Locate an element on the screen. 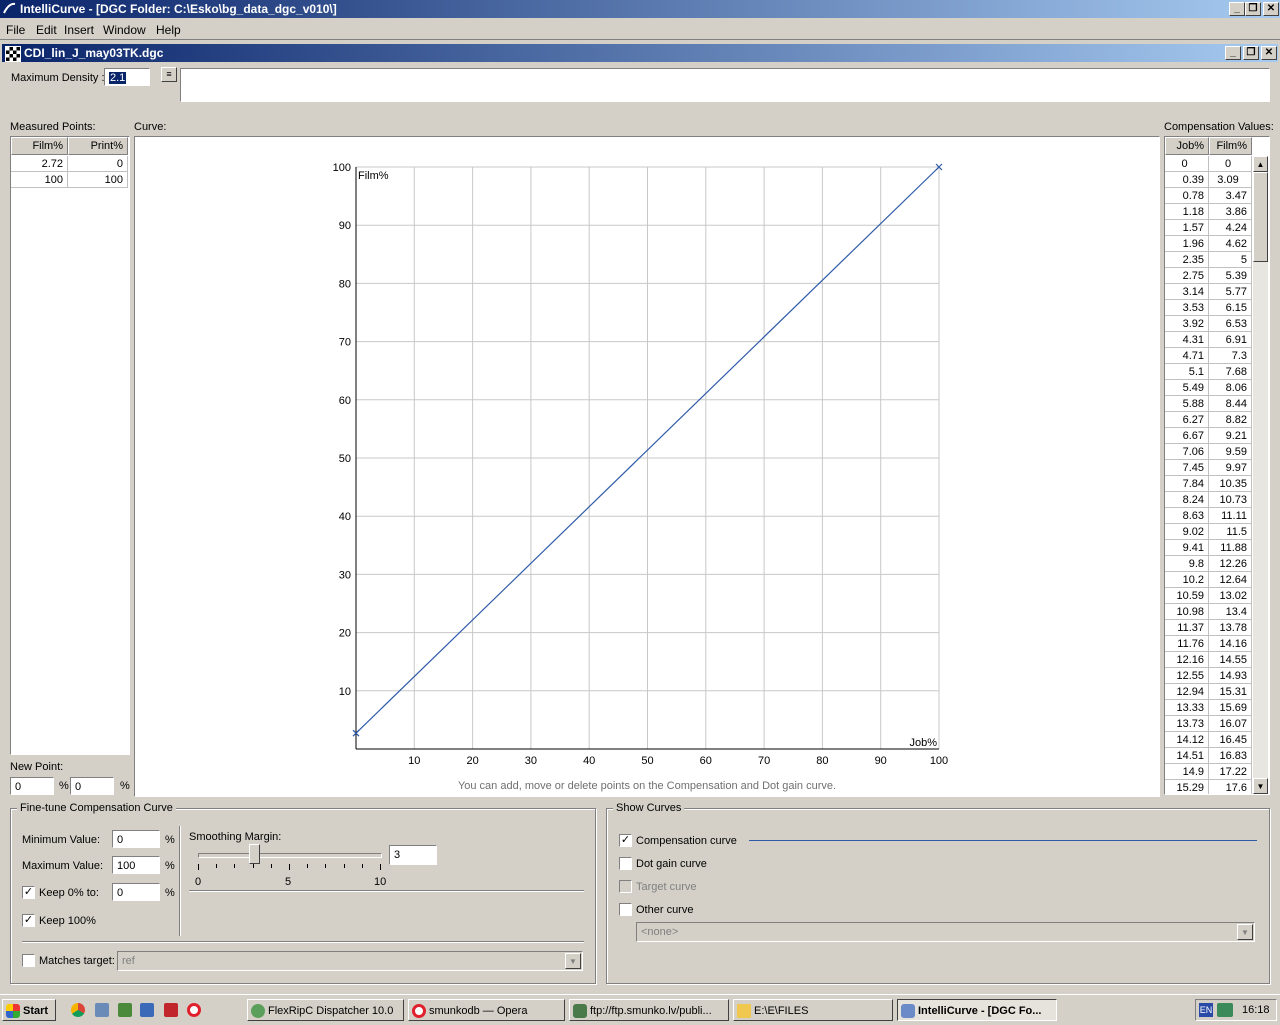 The width and height of the screenshot is (1280, 1025). comp-cell: 0.39 is located at coordinates (1187, 180).